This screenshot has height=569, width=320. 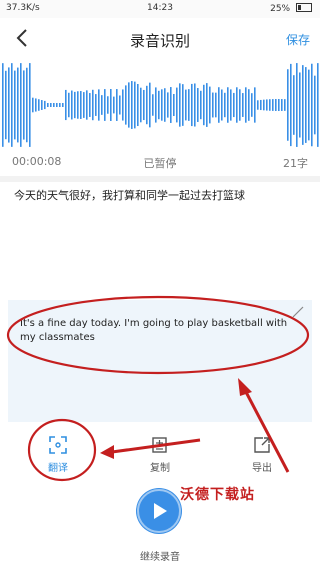 What do you see at coordinates (159, 445) in the screenshot?
I see `copy-icon` at bounding box center [159, 445].